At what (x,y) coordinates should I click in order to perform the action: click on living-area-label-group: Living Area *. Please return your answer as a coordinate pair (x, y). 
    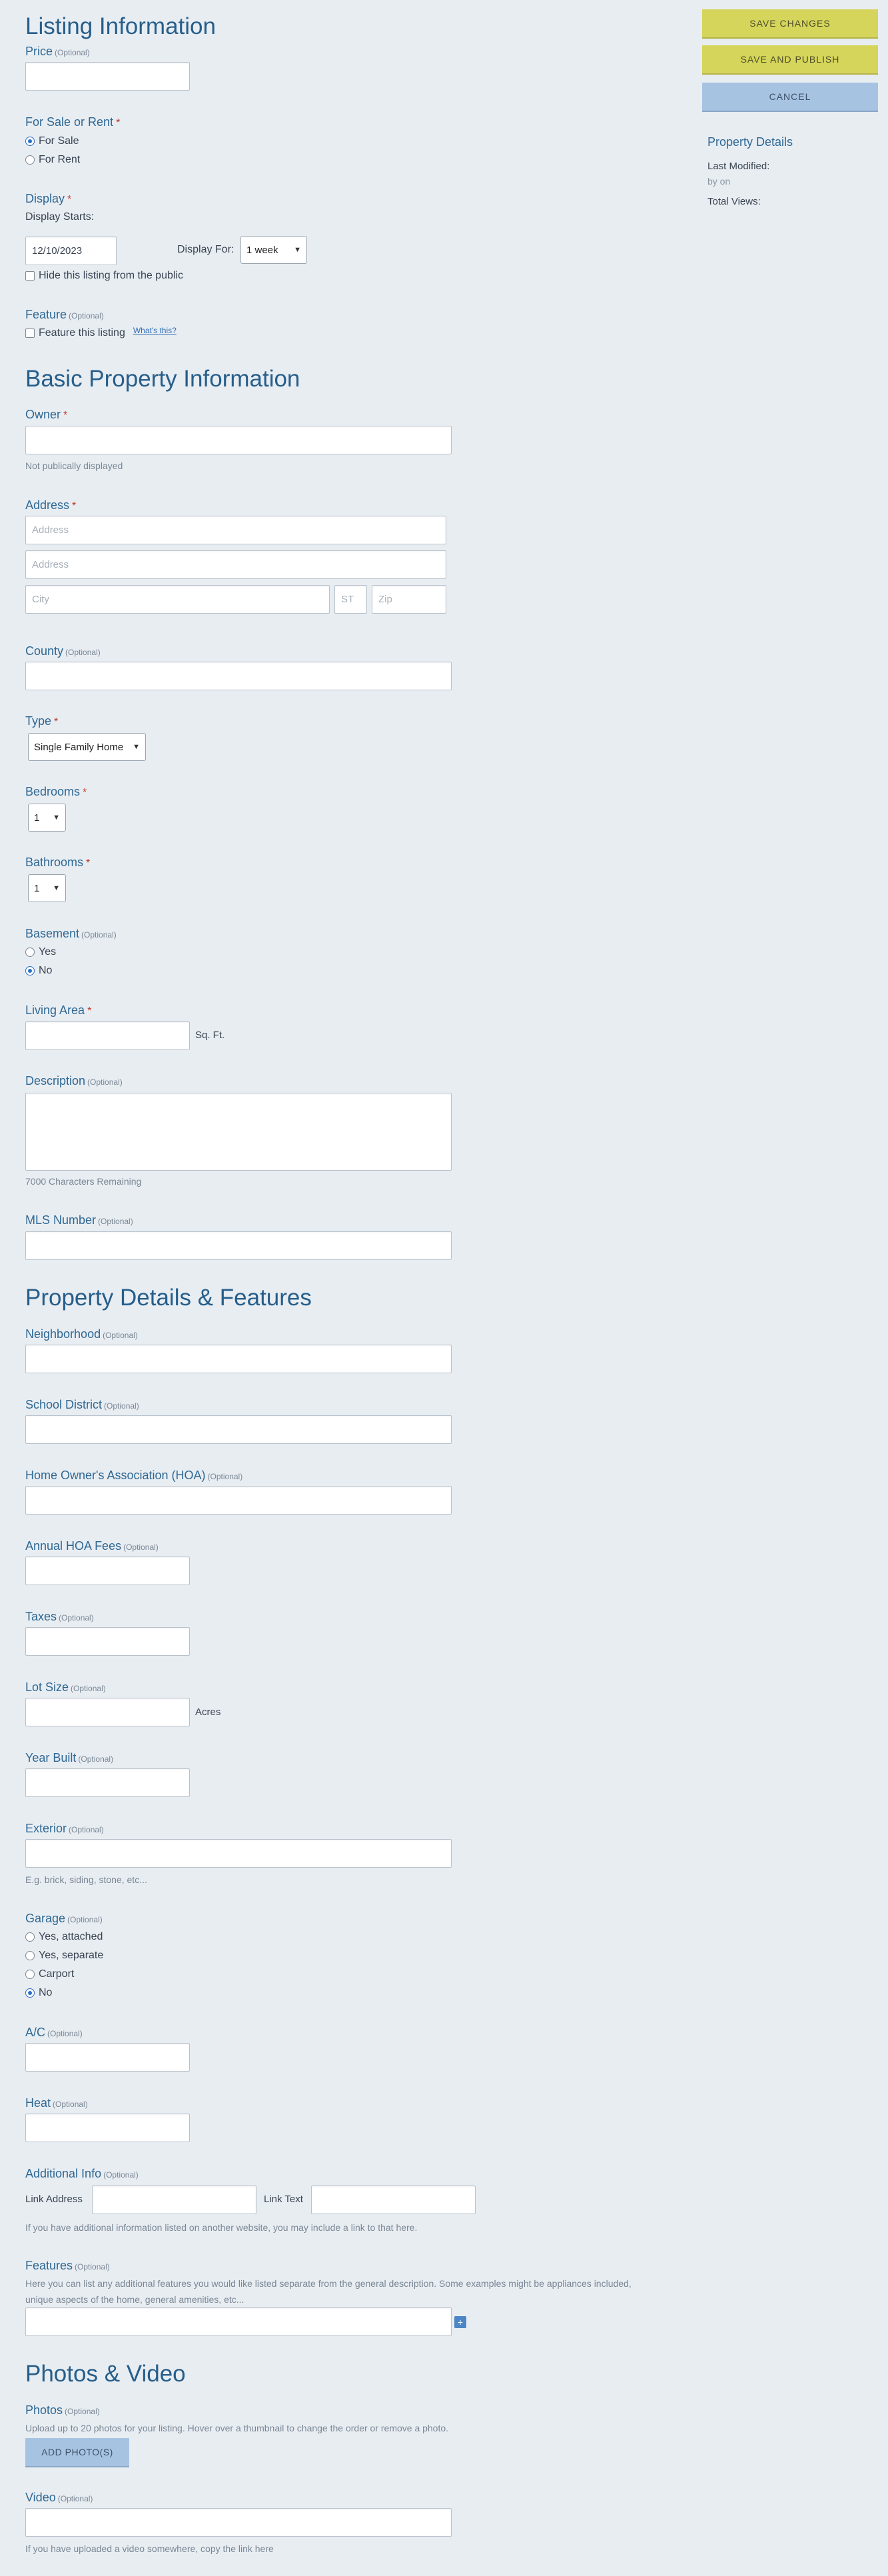
    Looking at the image, I should click on (58, 1010).